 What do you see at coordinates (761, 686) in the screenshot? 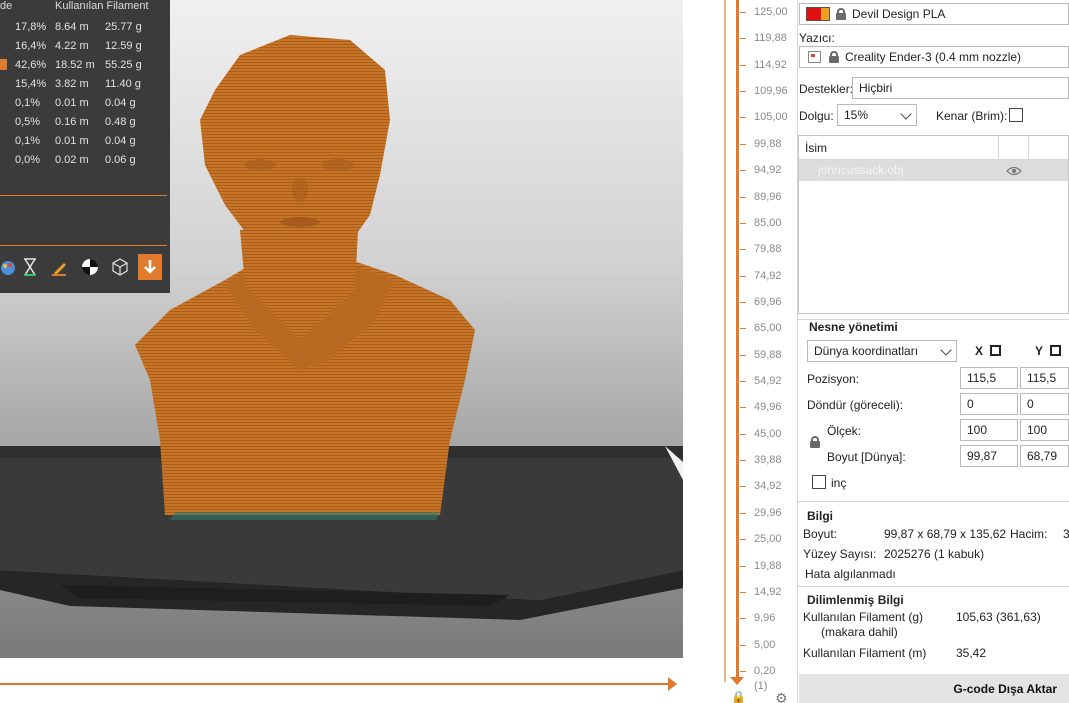
I see `layer-count: (1)` at bounding box center [761, 686].